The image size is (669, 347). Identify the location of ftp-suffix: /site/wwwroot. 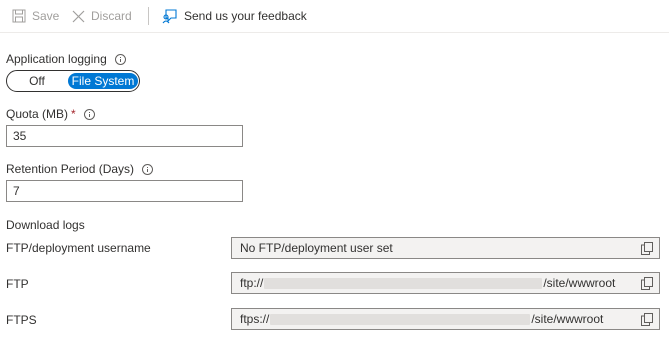
(579, 283).